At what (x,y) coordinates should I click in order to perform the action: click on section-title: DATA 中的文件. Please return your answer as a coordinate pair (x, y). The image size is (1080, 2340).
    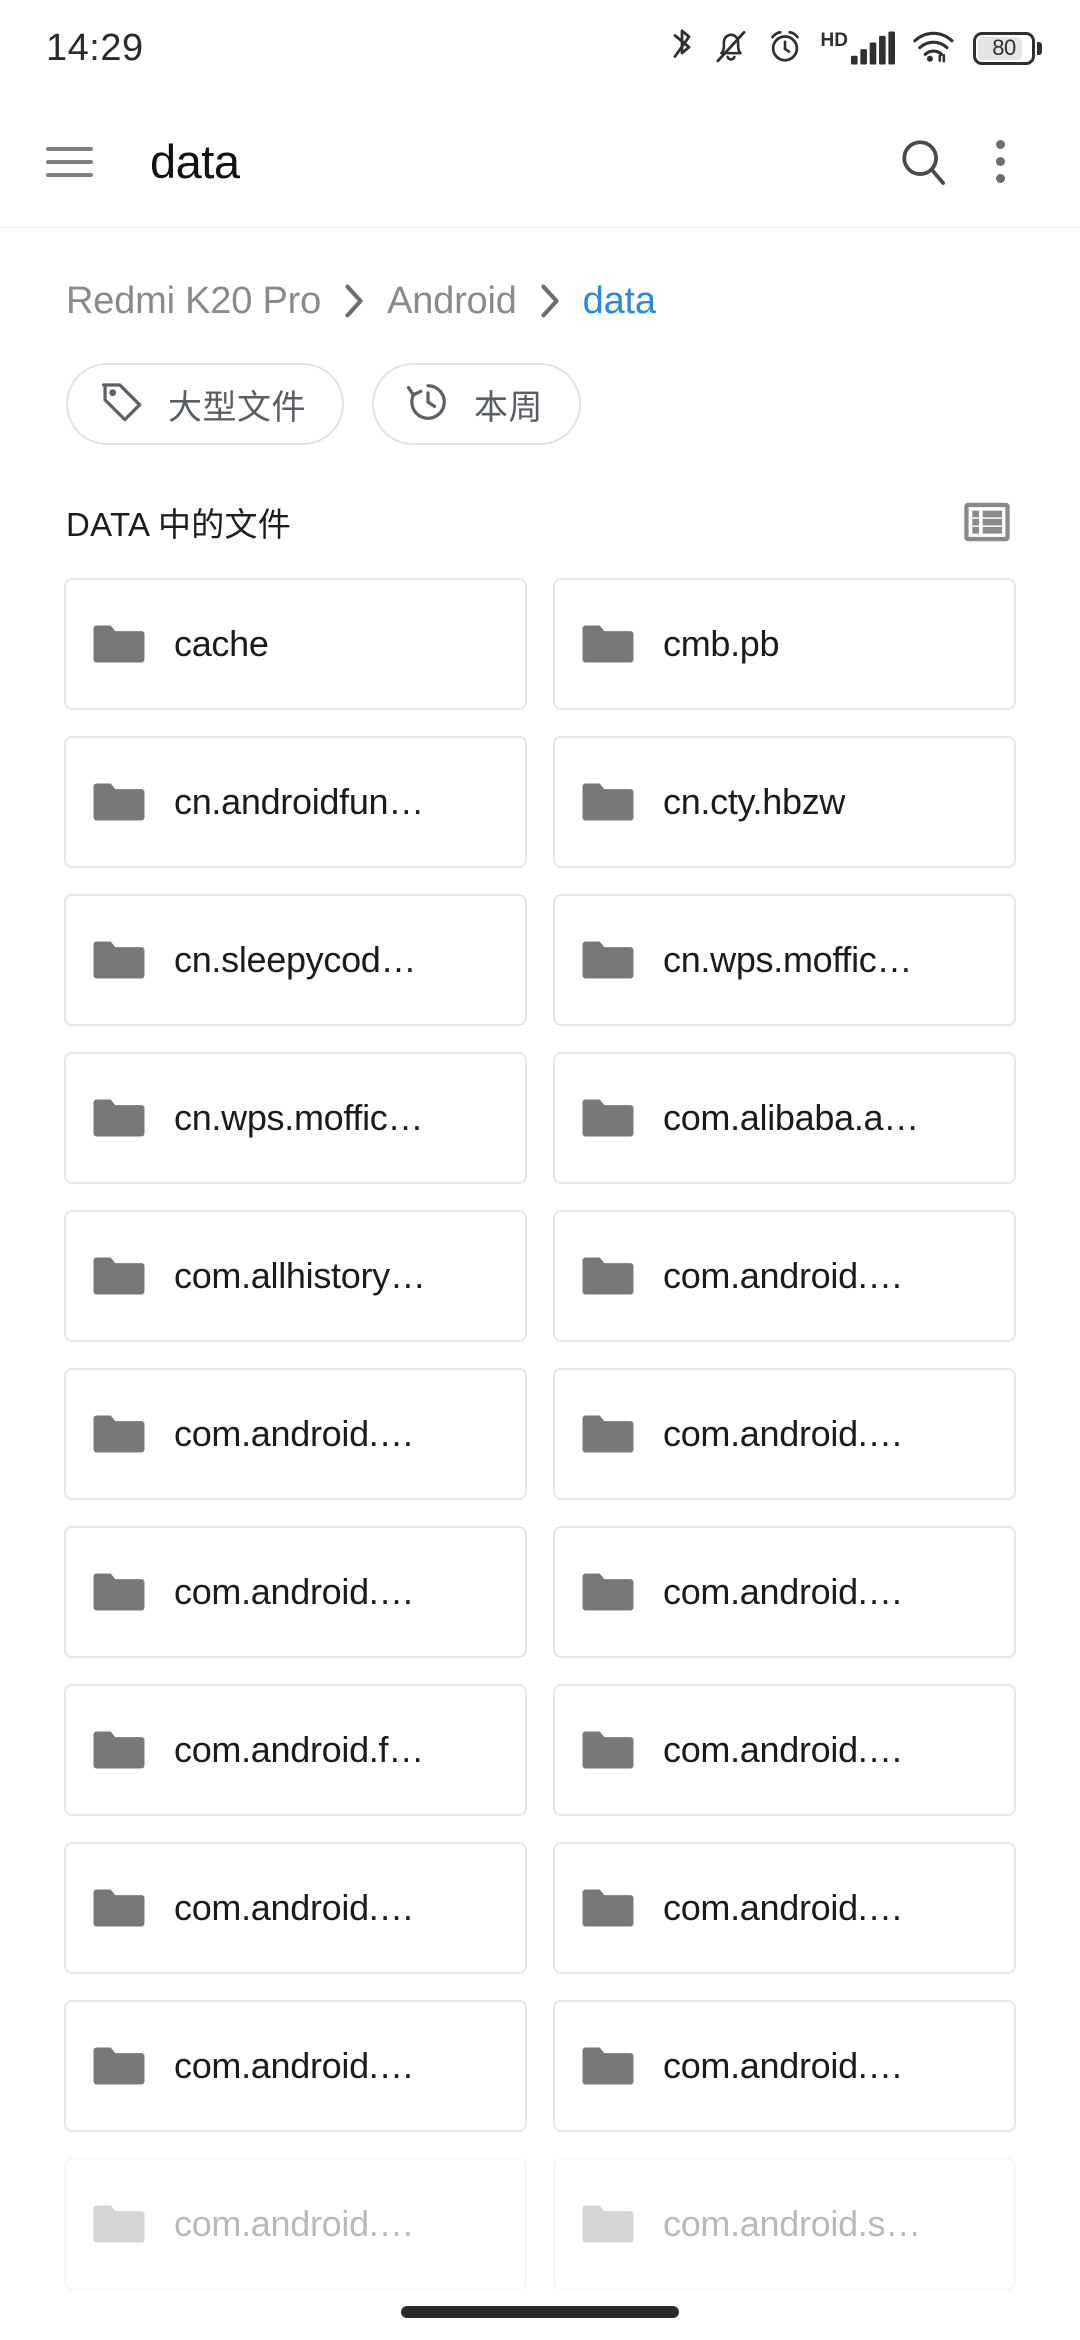
    Looking at the image, I should click on (179, 524).